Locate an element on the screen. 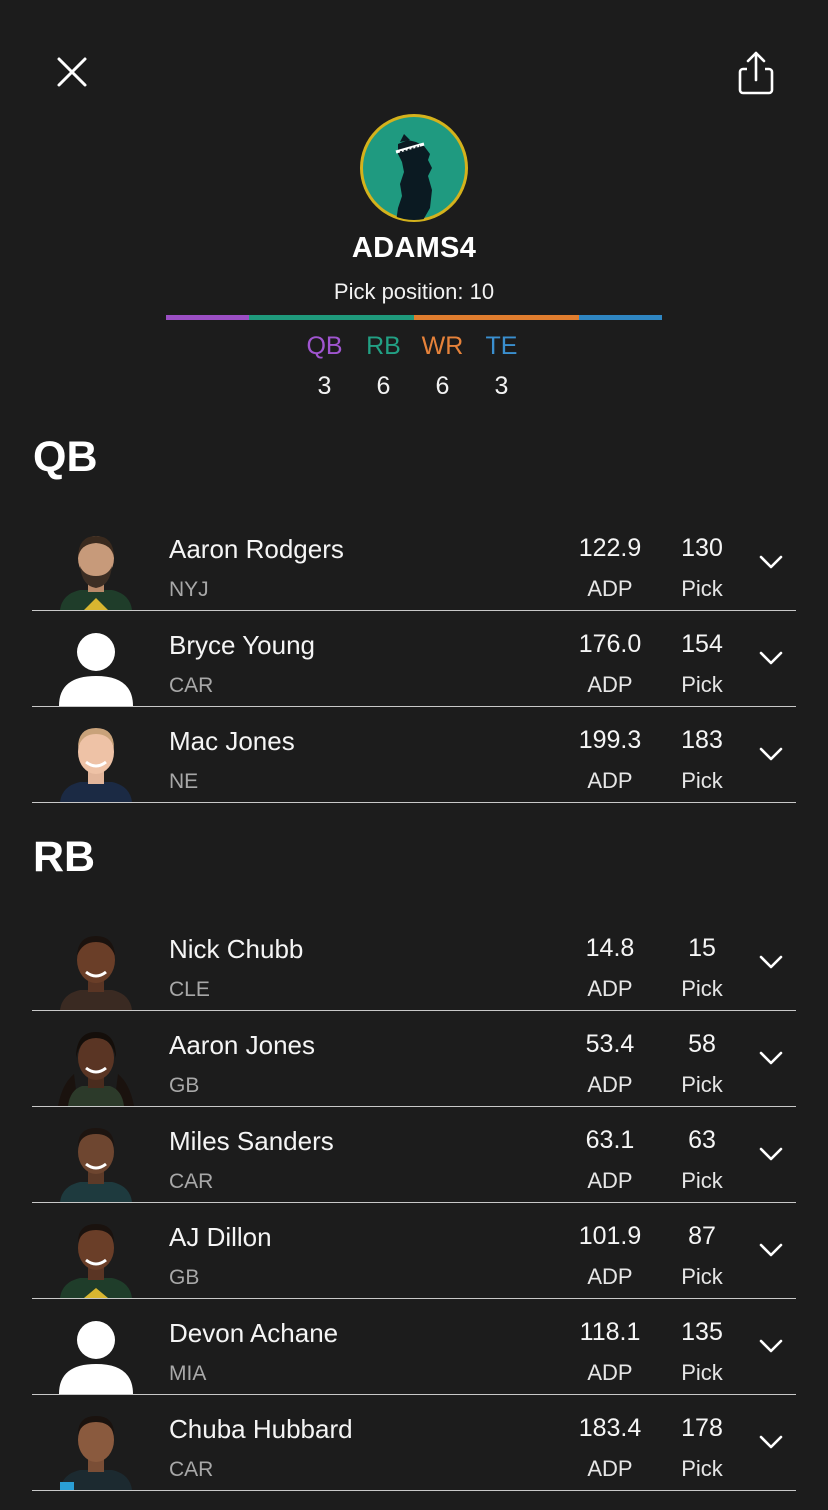 Image resolution: width=828 pixels, height=1510 pixels. player-row: Aaron Rodgers NYJ 122.9 ADP 130 Pick is located at coordinates (414, 562).